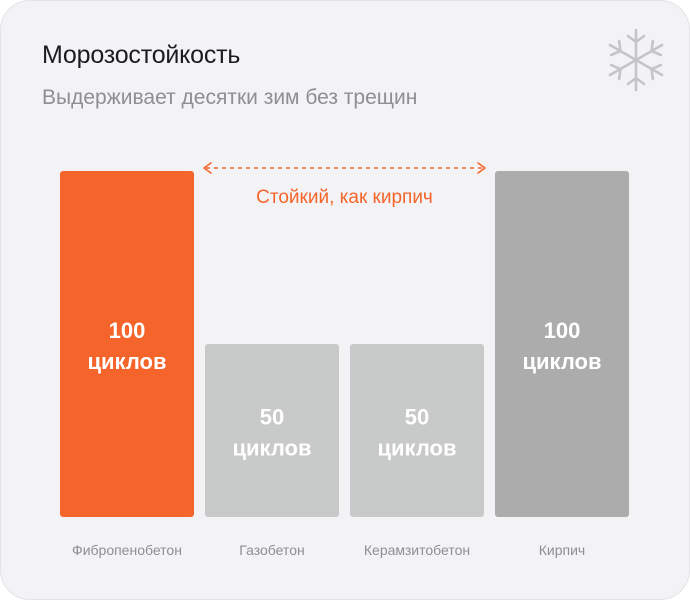  Describe the element at coordinates (272, 417) in the screenshot. I see `bar-value-label-1-0: 50` at that location.